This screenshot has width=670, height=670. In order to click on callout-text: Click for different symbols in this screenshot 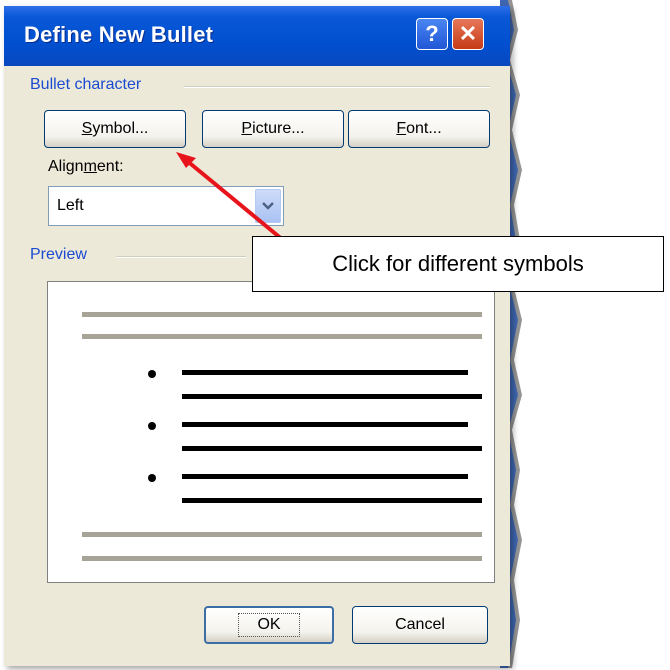, I will do `click(458, 263)`.